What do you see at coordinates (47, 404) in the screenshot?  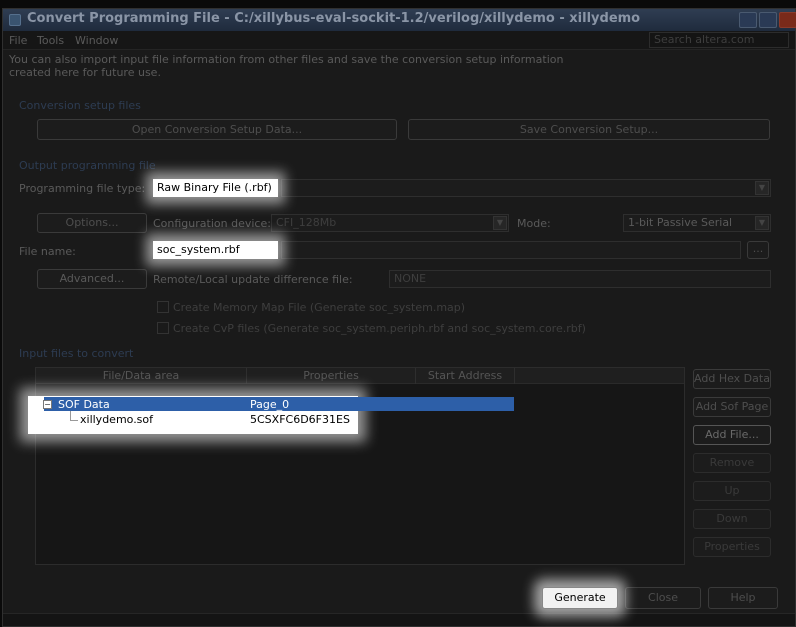 I see `collapse-icon: −` at bounding box center [47, 404].